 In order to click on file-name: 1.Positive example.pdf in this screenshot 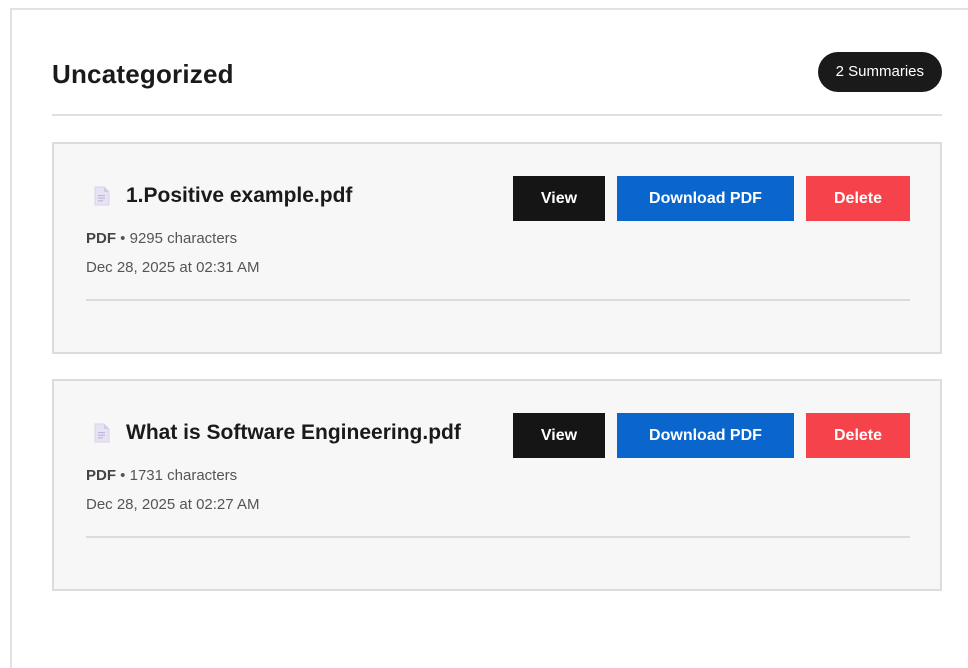, I will do `click(239, 195)`.